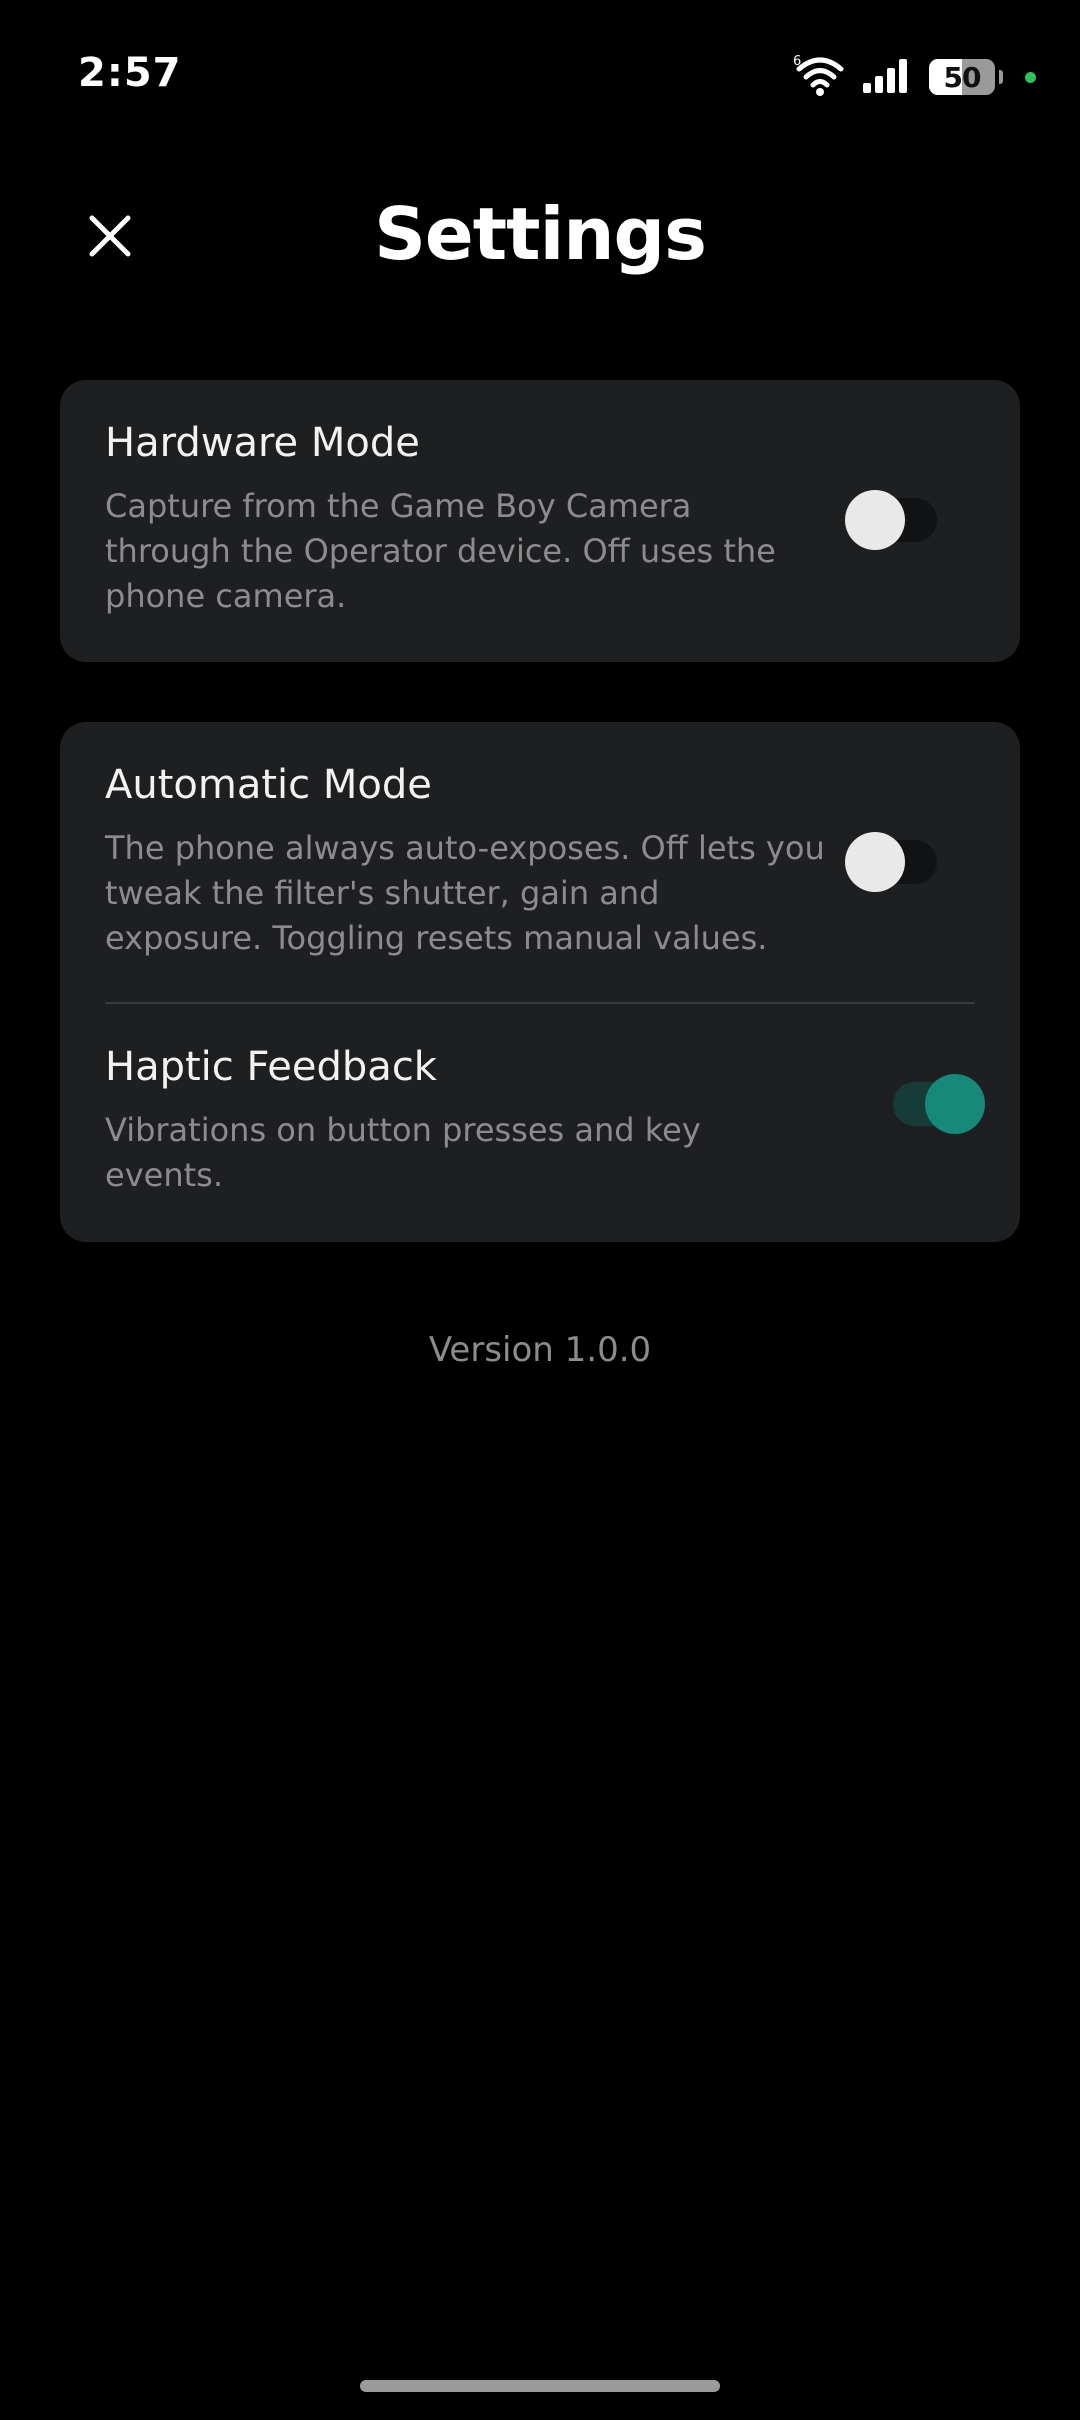  I want to click on page-title: Settings, so click(540, 234).